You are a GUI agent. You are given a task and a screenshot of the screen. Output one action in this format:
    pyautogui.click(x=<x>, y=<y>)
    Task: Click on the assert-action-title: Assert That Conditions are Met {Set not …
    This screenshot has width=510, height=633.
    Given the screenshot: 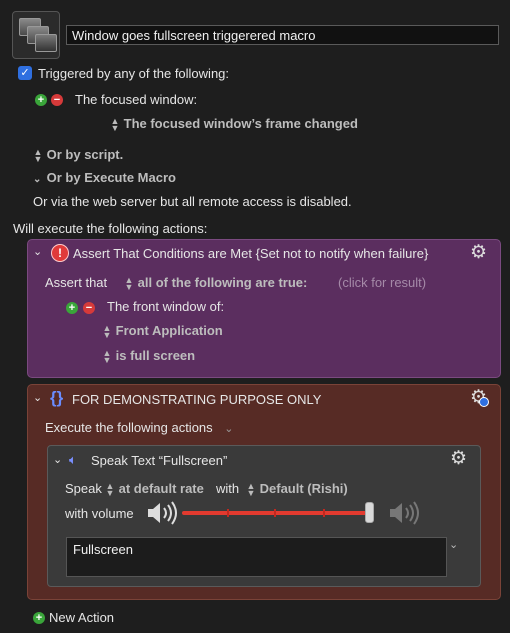 What is the action you would take?
    pyautogui.click(x=250, y=253)
    